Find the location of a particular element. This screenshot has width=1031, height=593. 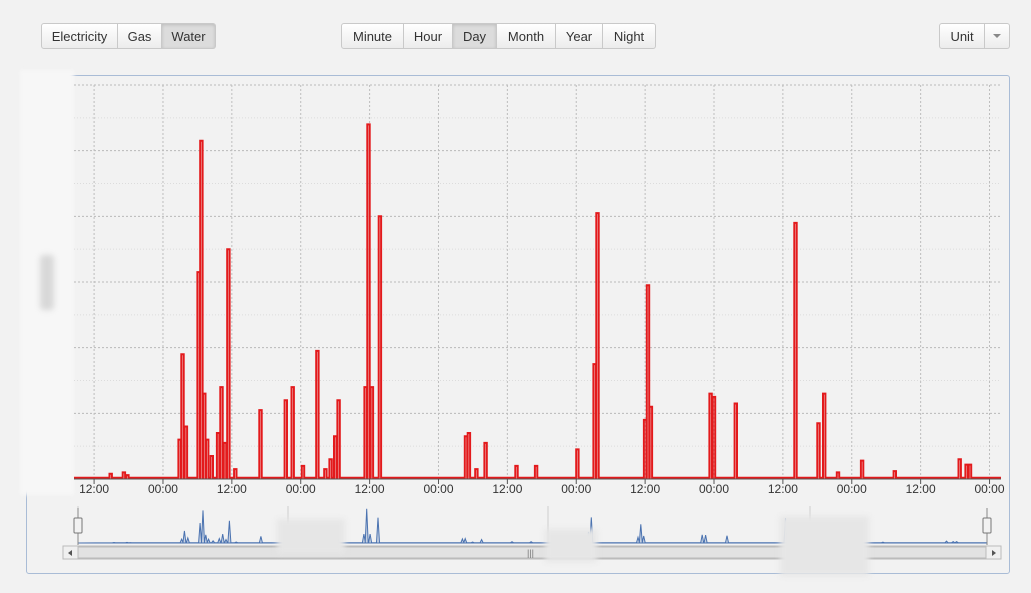

scrollbar-grip-icon: ||| is located at coordinates (530, 553).